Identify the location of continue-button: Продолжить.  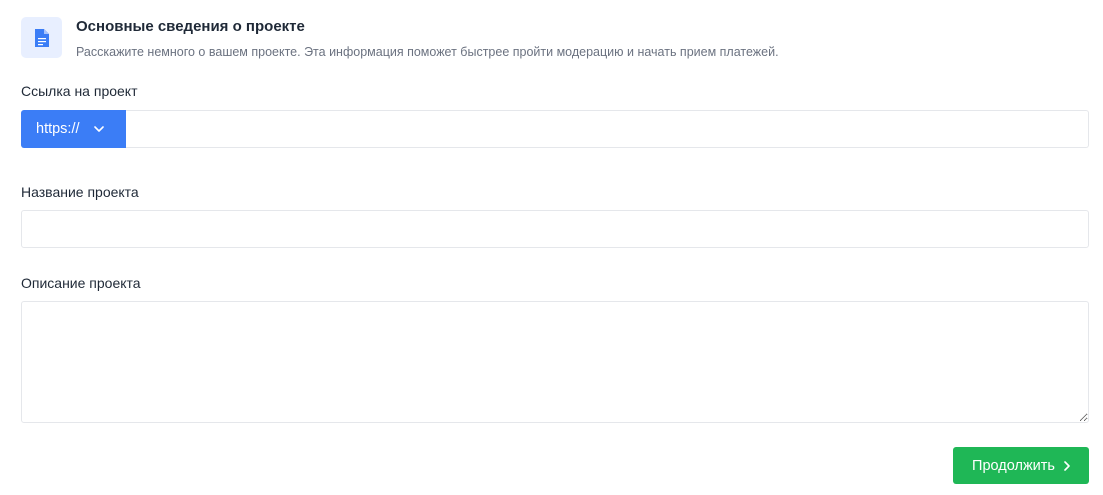
(1021, 465).